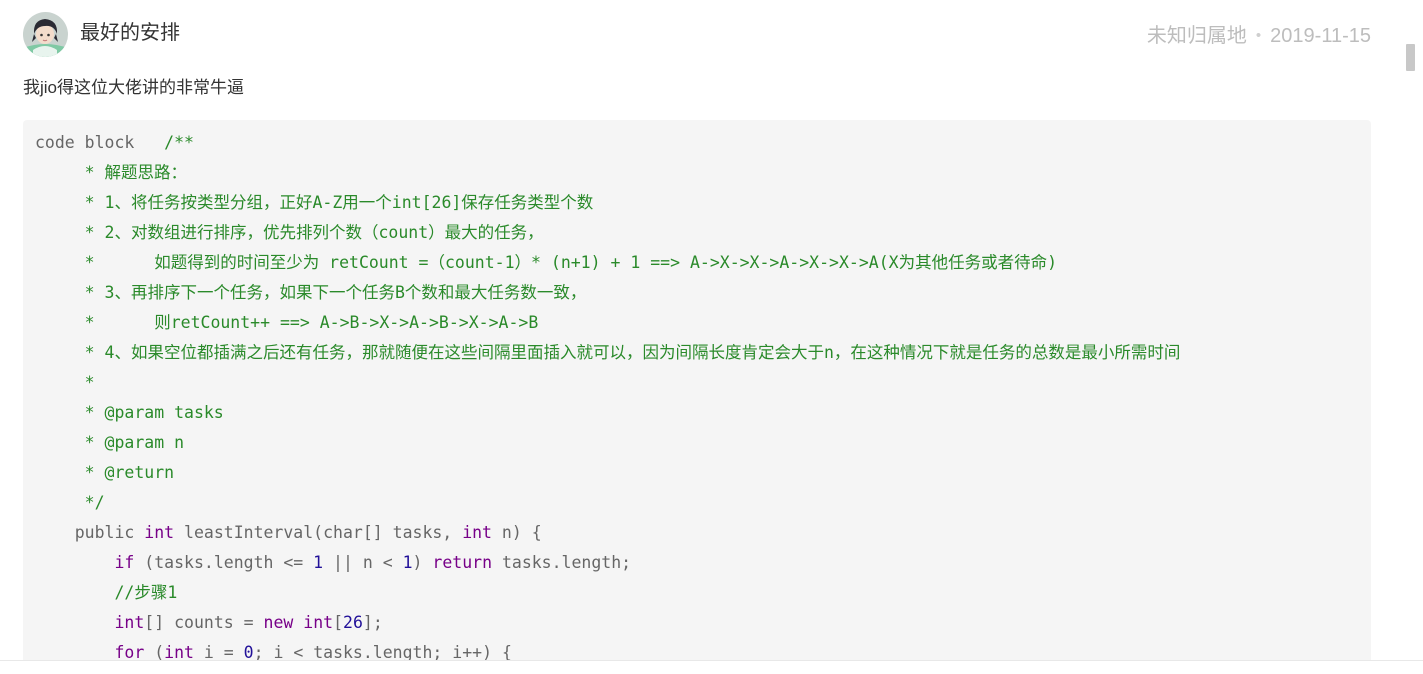  Describe the element at coordinates (124, 562) in the screenshot. I see `code-token-keyword: if` at that location.